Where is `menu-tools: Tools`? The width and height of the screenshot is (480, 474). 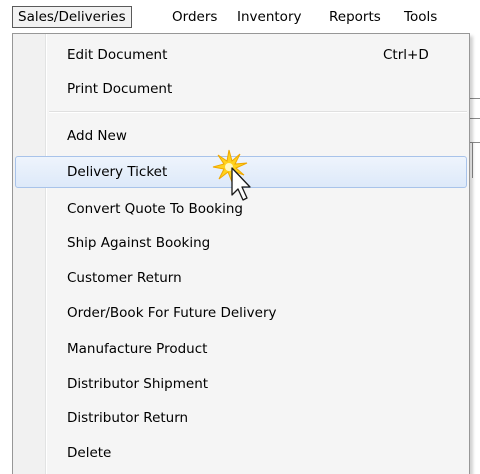
menu-tools: Tools is located at coordinates (439, 17).